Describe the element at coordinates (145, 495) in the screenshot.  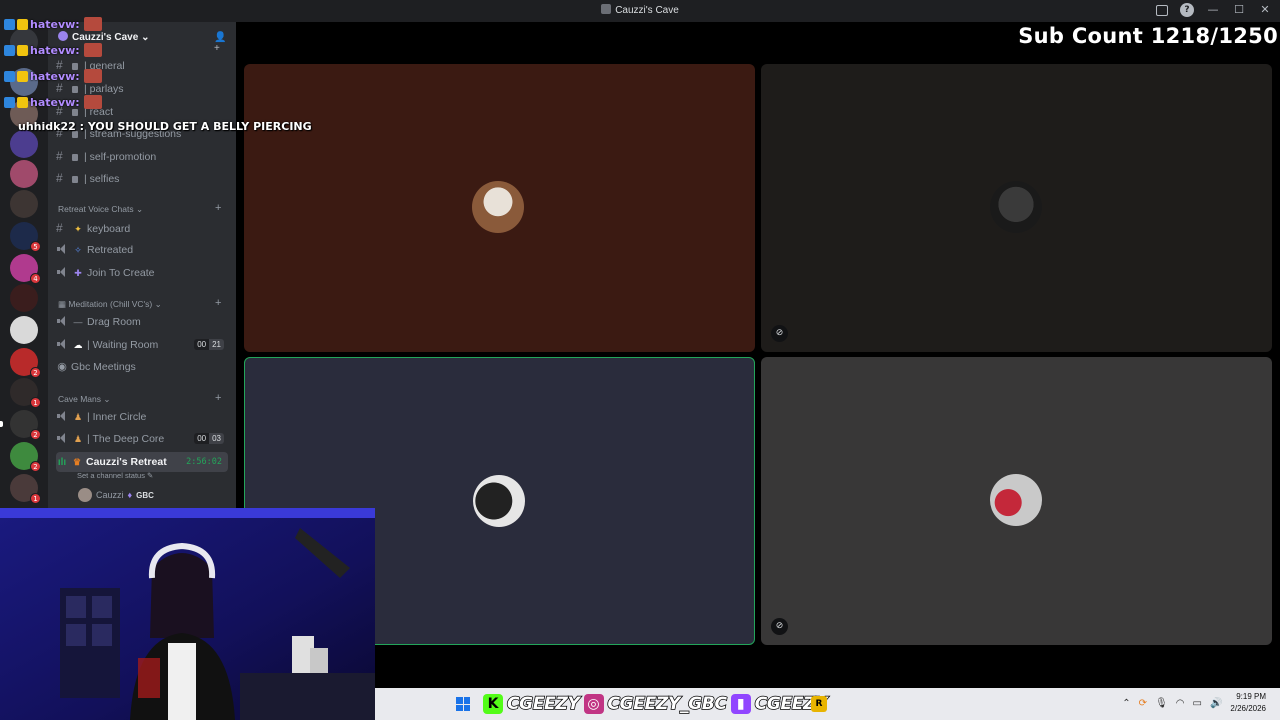
I see `guild-tag: GBC` at that location.